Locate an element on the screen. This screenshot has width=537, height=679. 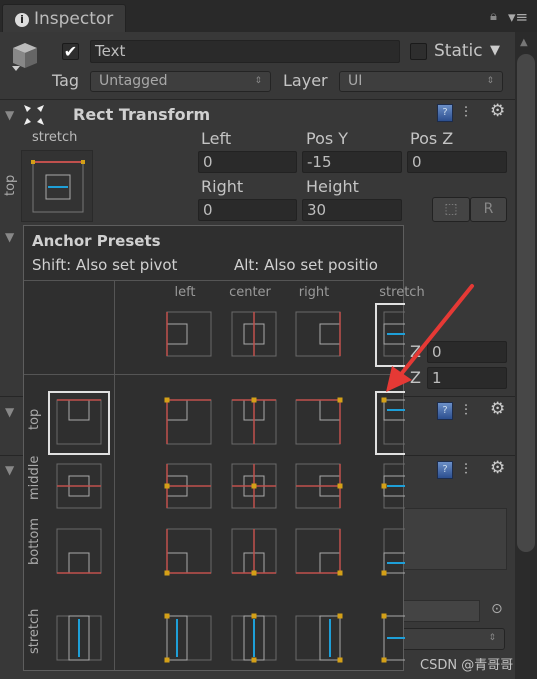
right-label: Right is located at coordinates (222, 186).